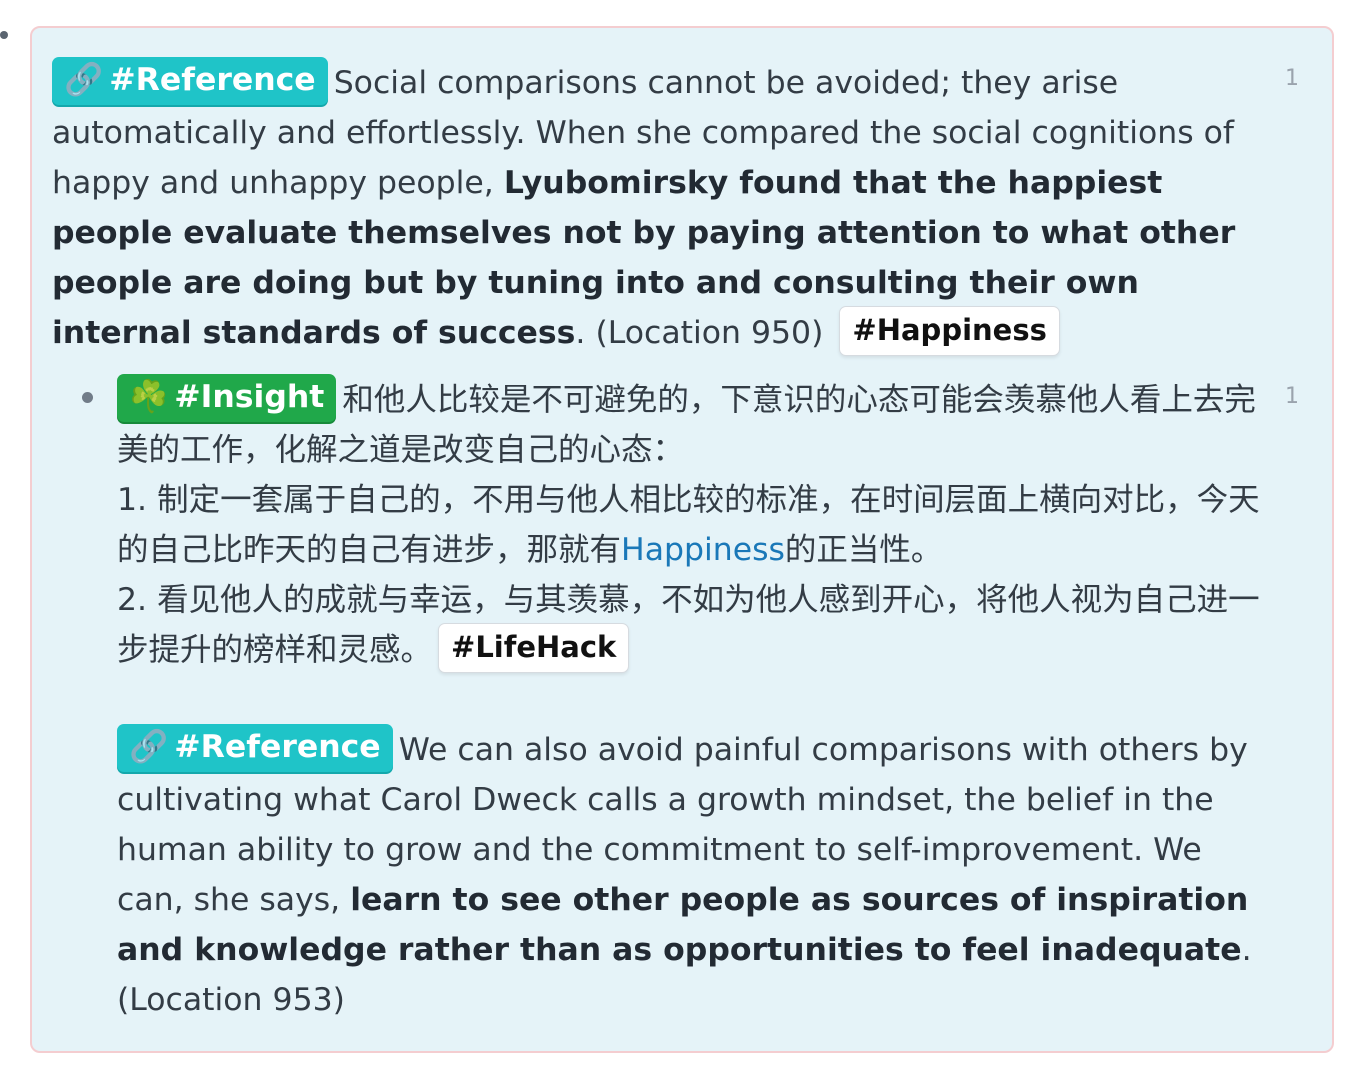 The image size is (1367, 1080). I want to click on insight-tag: ☘️ #Insight, so click(227, 398).